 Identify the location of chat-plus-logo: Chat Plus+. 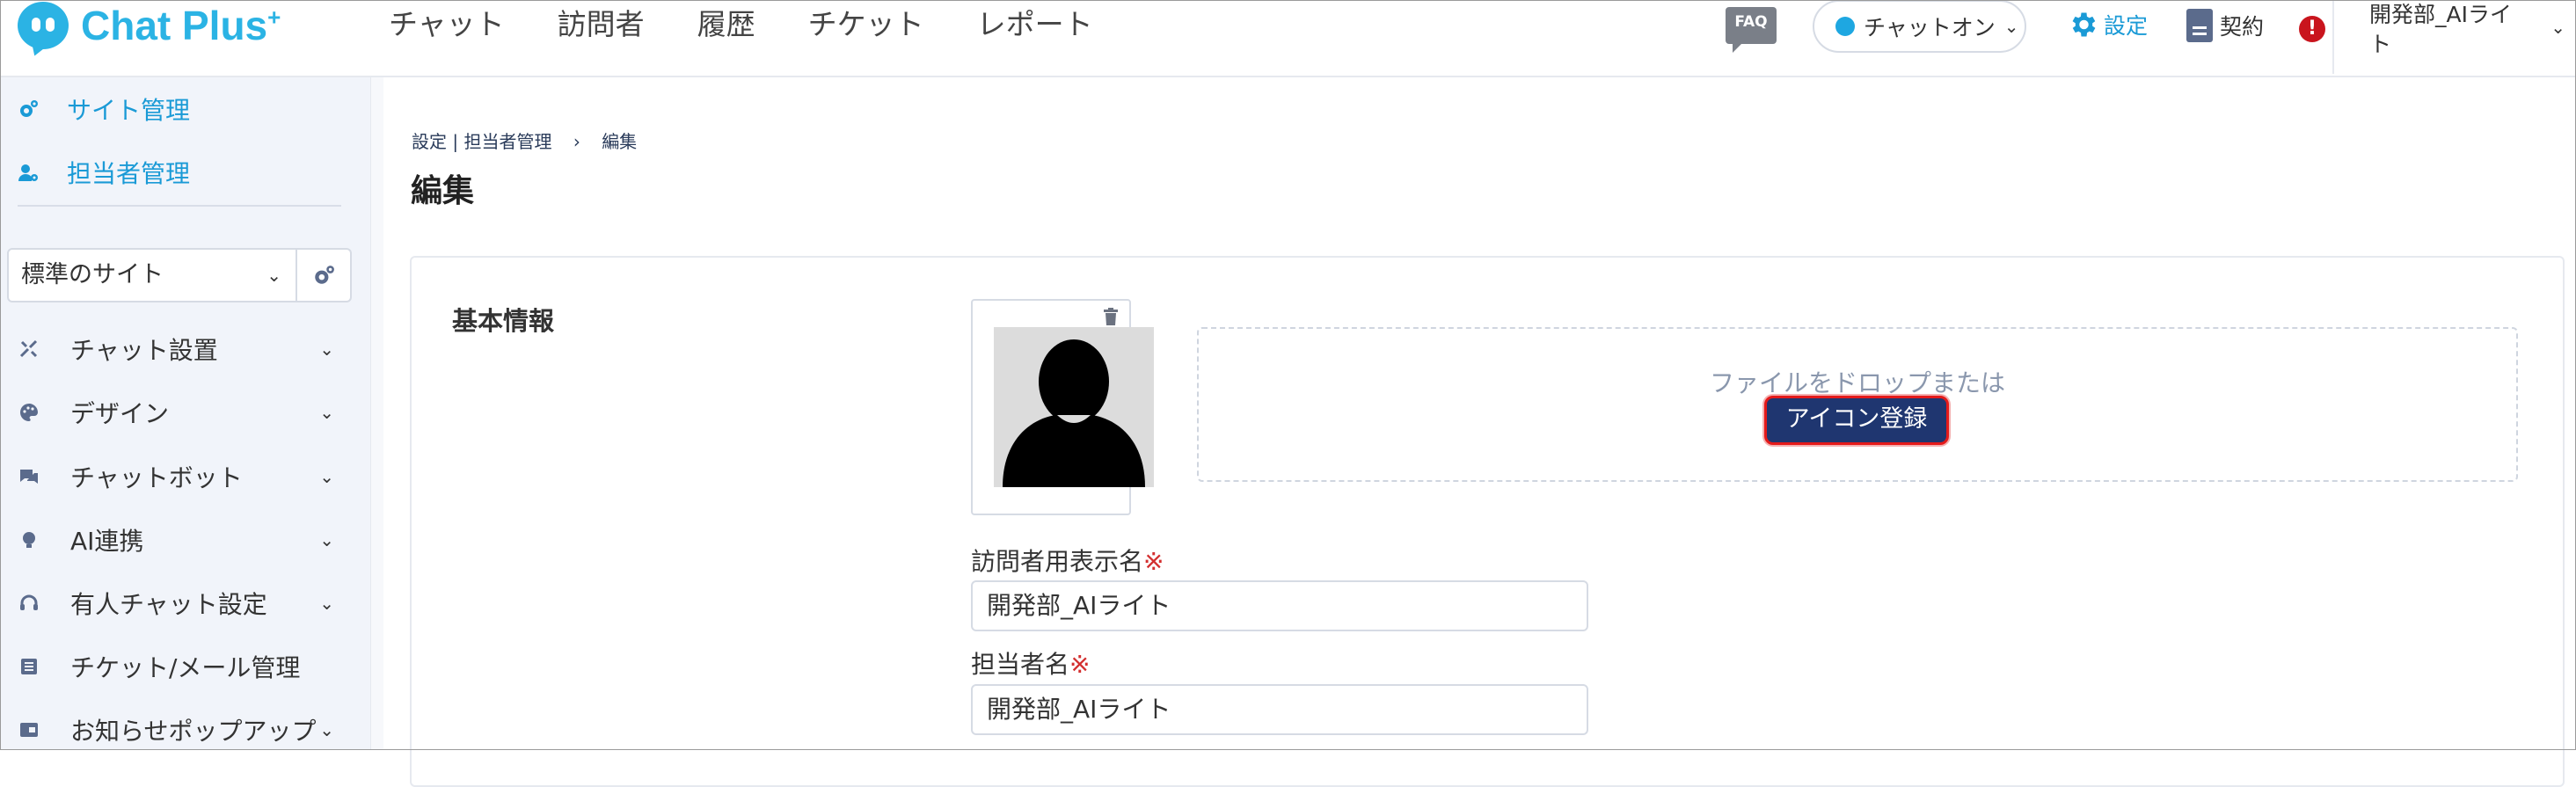
(149, 25).